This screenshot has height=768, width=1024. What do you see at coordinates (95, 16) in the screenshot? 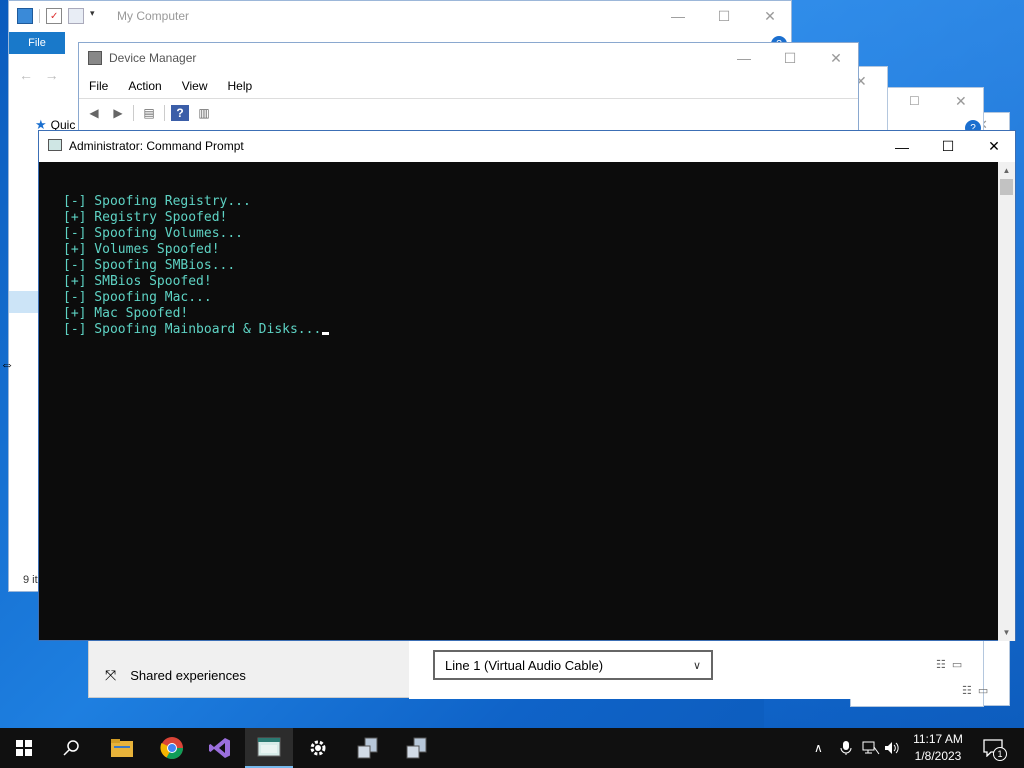
I see `customize-qat-icon: ▾` at bounding box center [95, 16].